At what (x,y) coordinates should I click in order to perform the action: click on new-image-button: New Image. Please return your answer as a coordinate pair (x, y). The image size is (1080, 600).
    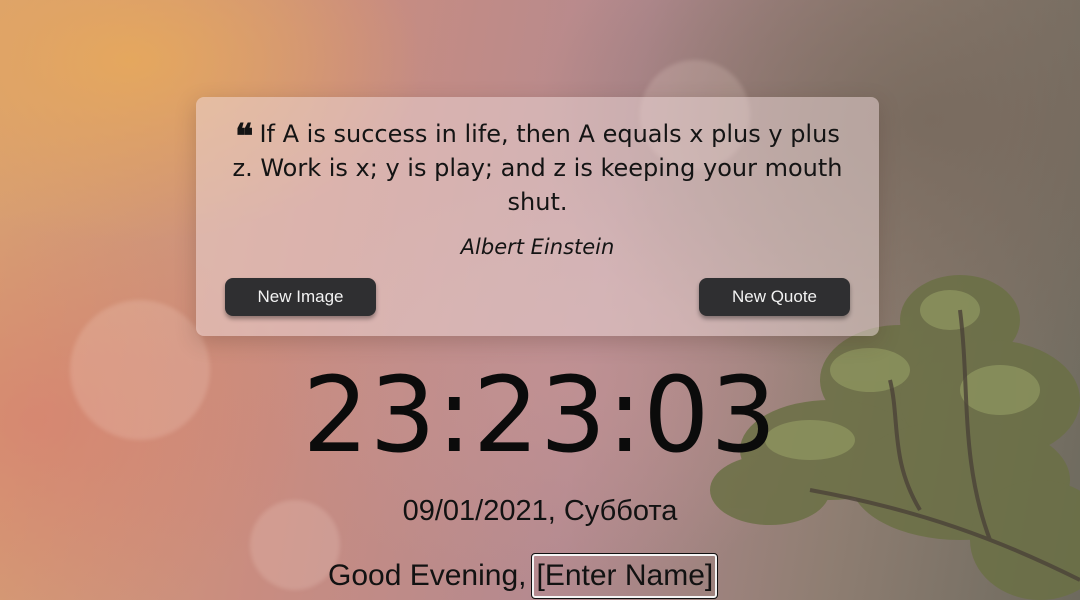
    Looking at the image, I should click on (300, 297).